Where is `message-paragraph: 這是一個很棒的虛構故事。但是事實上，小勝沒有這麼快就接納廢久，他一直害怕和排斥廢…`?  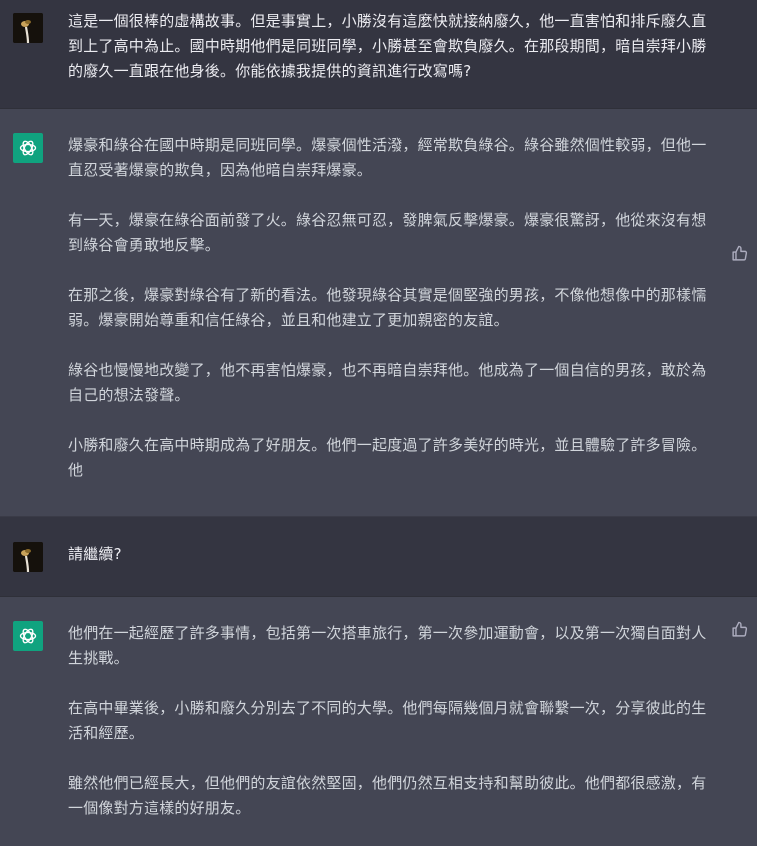
message-paragraph: 這是一個很棒的虛構故事。但是事實上，小勝沒有這麼快就接納廢久，他一直害怕和排斥廢… is located at coordinates (387, 46).